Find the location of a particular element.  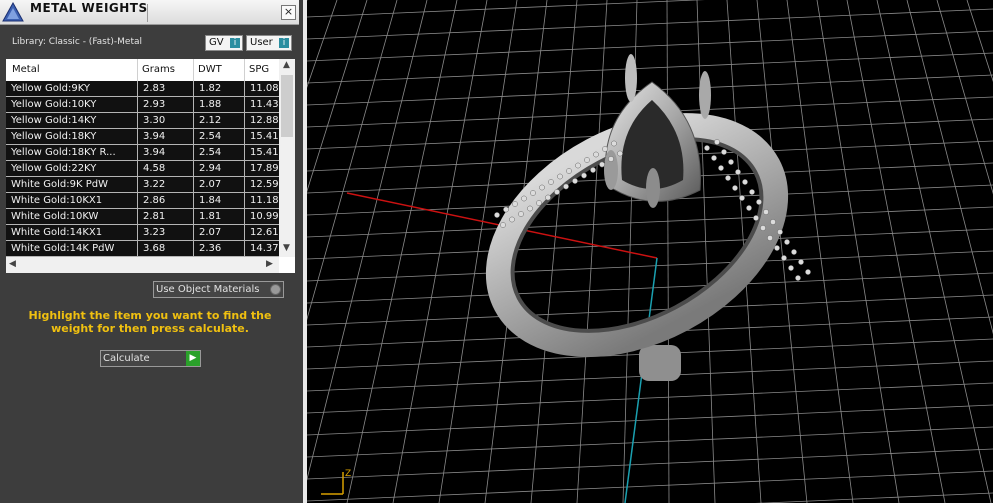

dwt-cell: 1.84 is located at coordinates (218, 200).